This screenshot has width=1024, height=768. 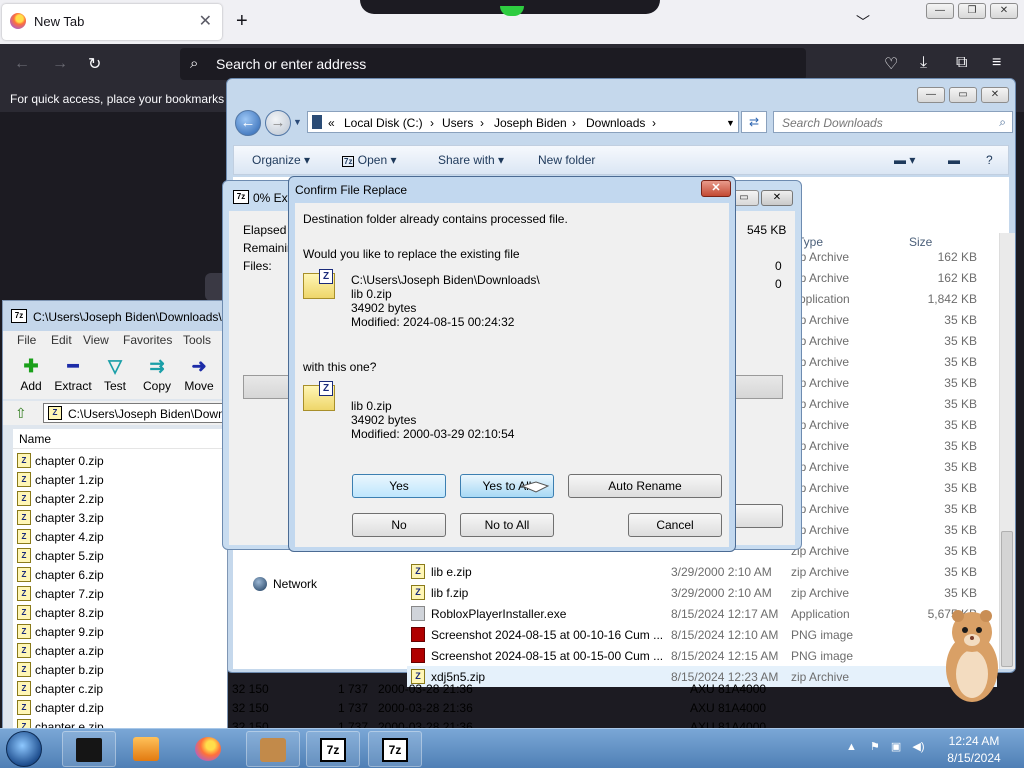 What do you see at coordinates (954, 160) in the screenshot?
I see `preview-pane-icon: ▬` at bounding box center [954, 160].